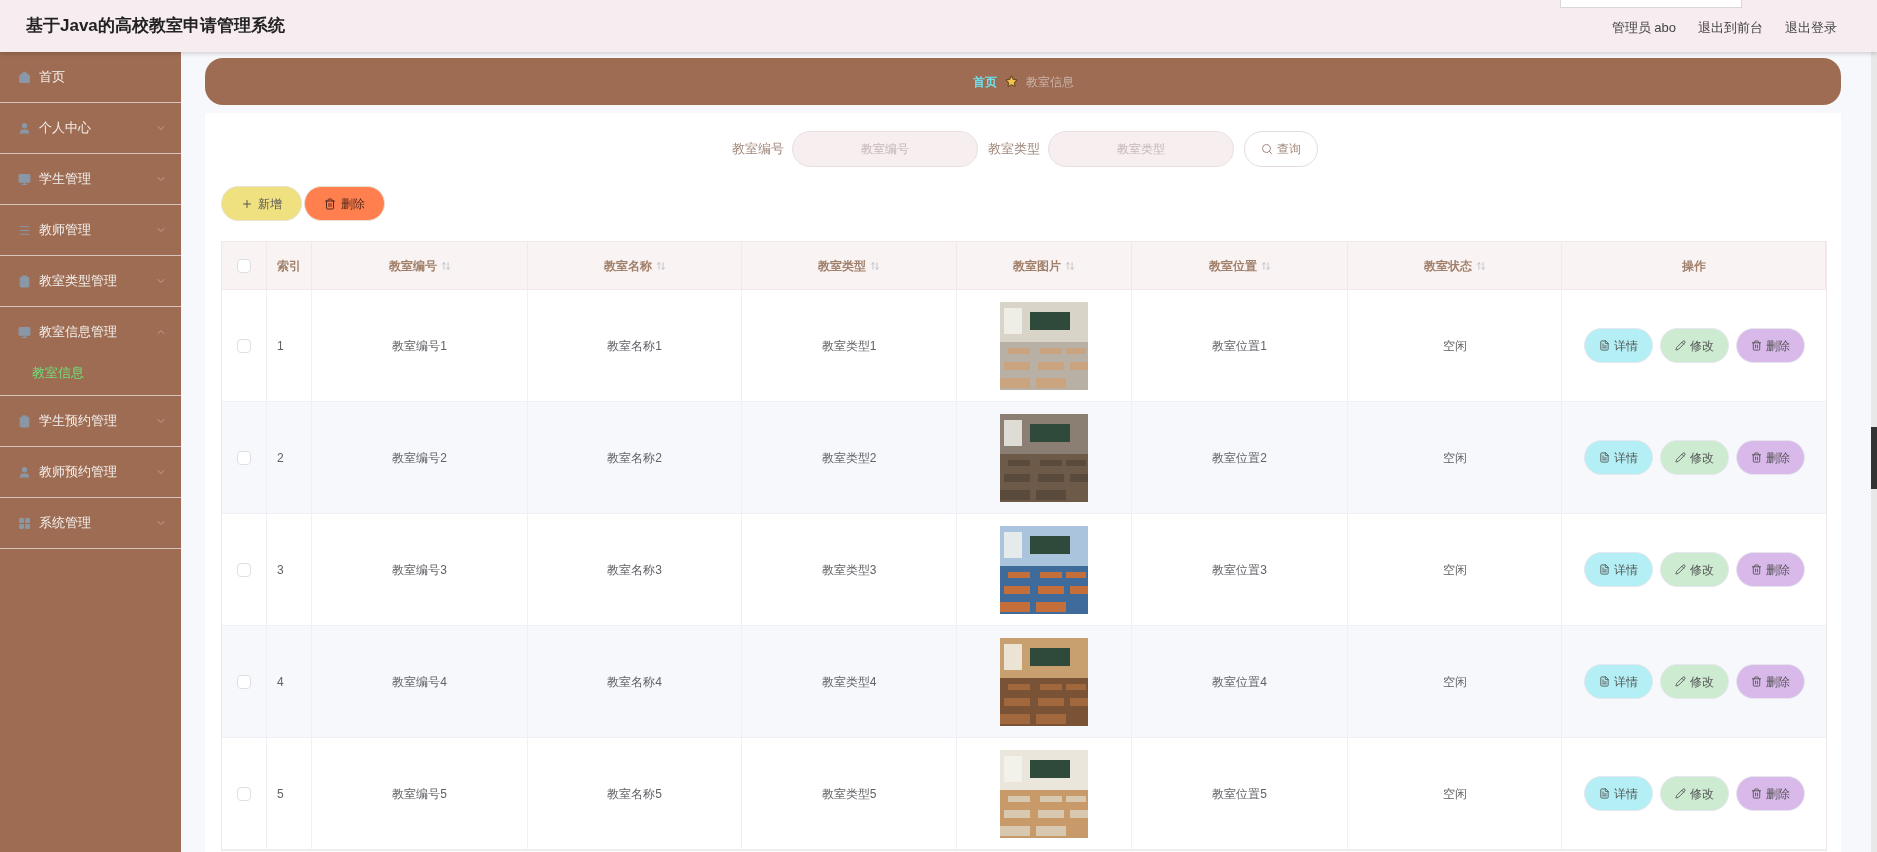 This screenshot has width=1877, height=852. I want to click on sidebar-item: 教室类型管理, so click(90, 281).